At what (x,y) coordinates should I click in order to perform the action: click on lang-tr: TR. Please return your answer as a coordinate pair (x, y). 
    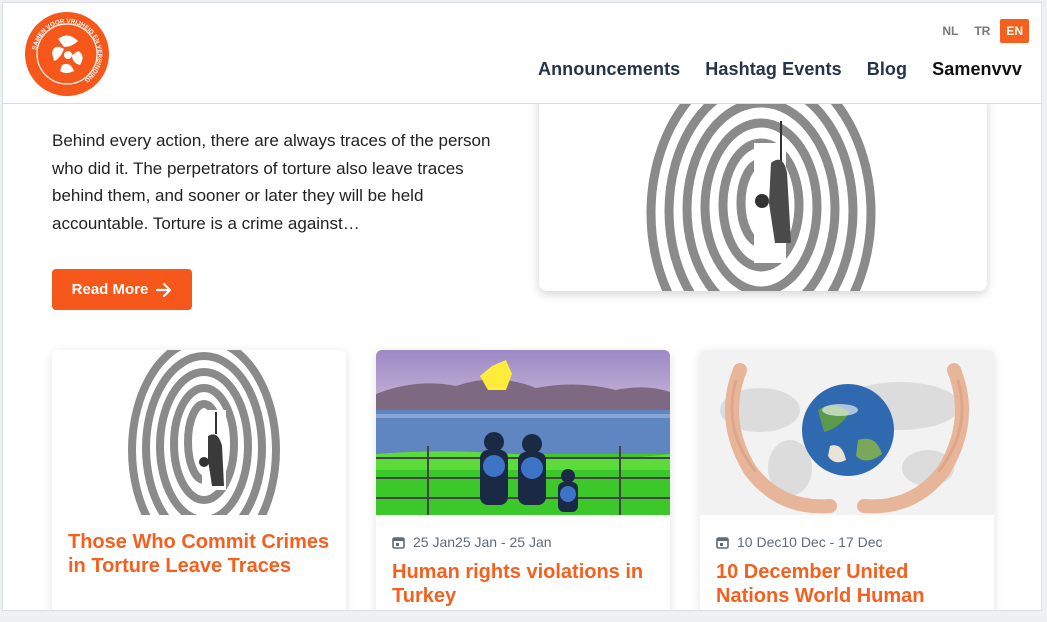
    Looking at the image, I should click on (982, 31).